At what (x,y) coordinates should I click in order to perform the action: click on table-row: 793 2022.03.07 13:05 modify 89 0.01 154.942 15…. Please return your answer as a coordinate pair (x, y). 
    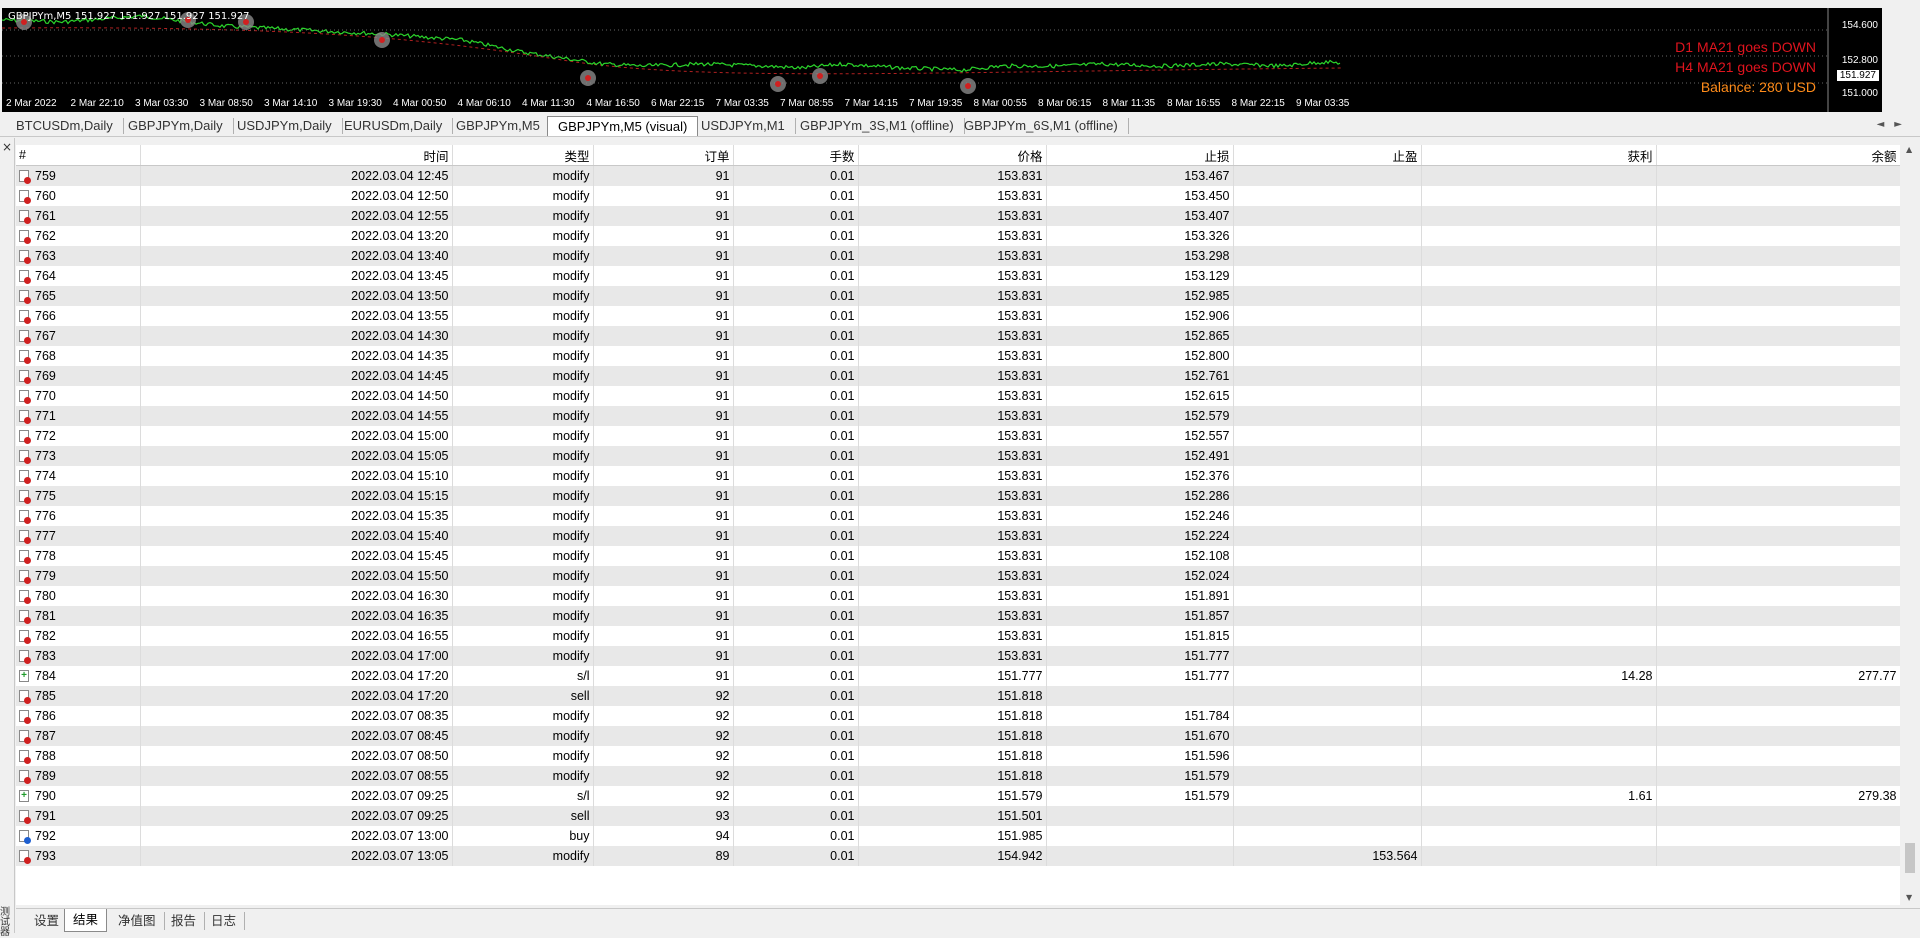
    Looking at the image, I should click on (958, 856).